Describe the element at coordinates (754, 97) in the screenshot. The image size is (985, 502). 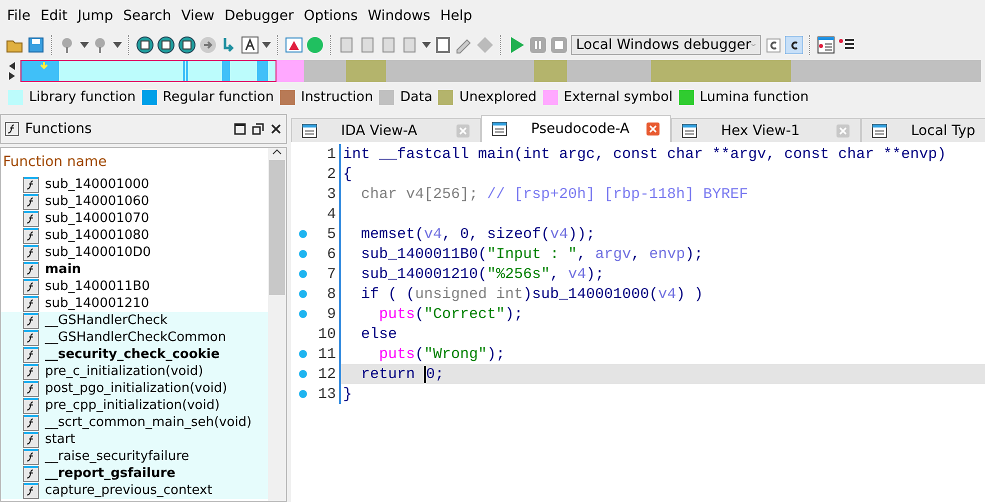
I see `legend-label: Lumina function` at that location.